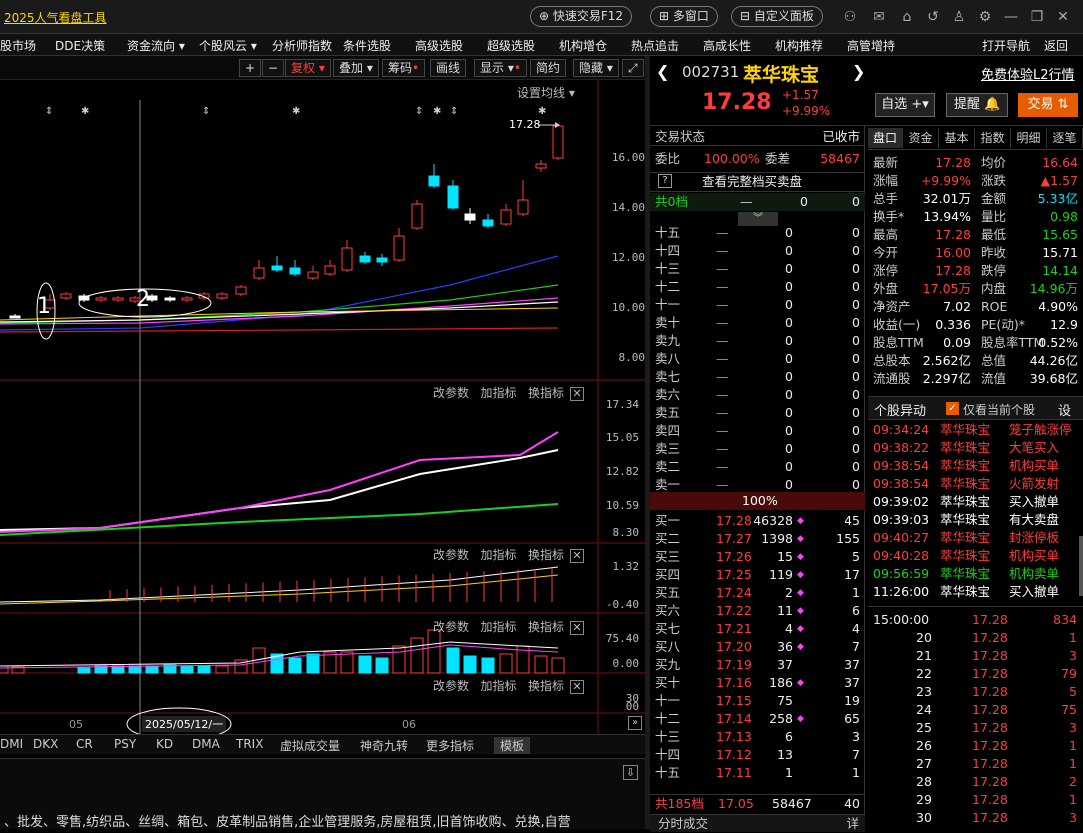 The width and height of the screenshot is (1083, 833). Describe the element at coordinates (302, 45) in the screenshot. I see `menu-item: 分析师指数` at that location.